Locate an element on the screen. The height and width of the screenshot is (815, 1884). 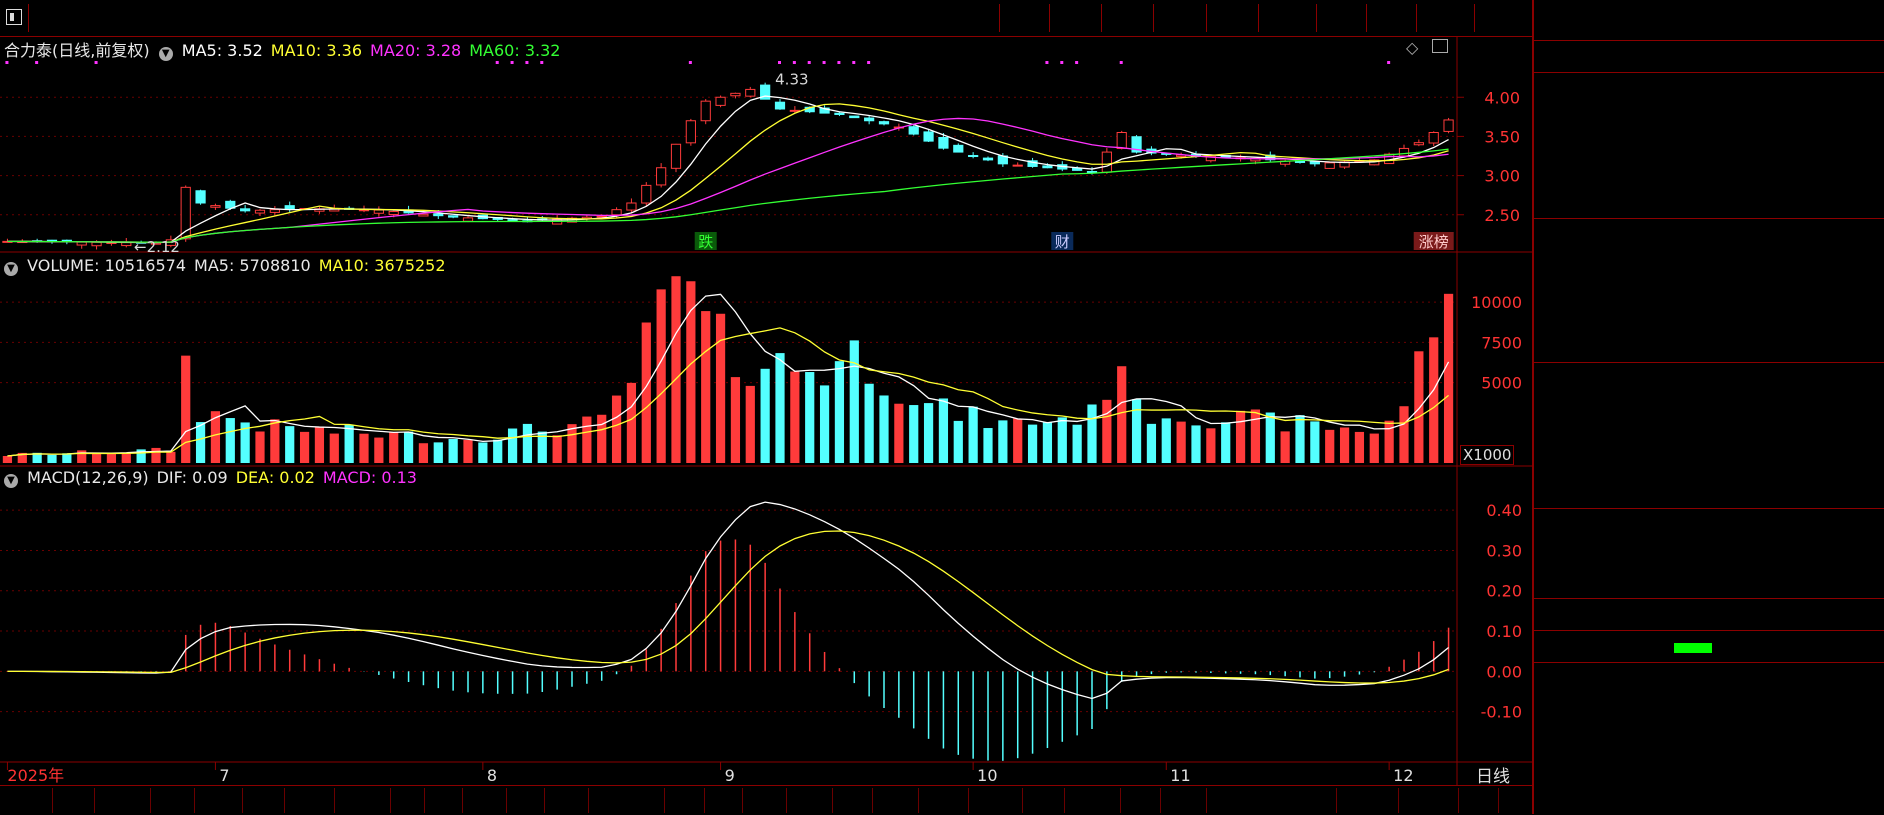
diamond-icon: ◇ is located at coordinates (1412, 47).